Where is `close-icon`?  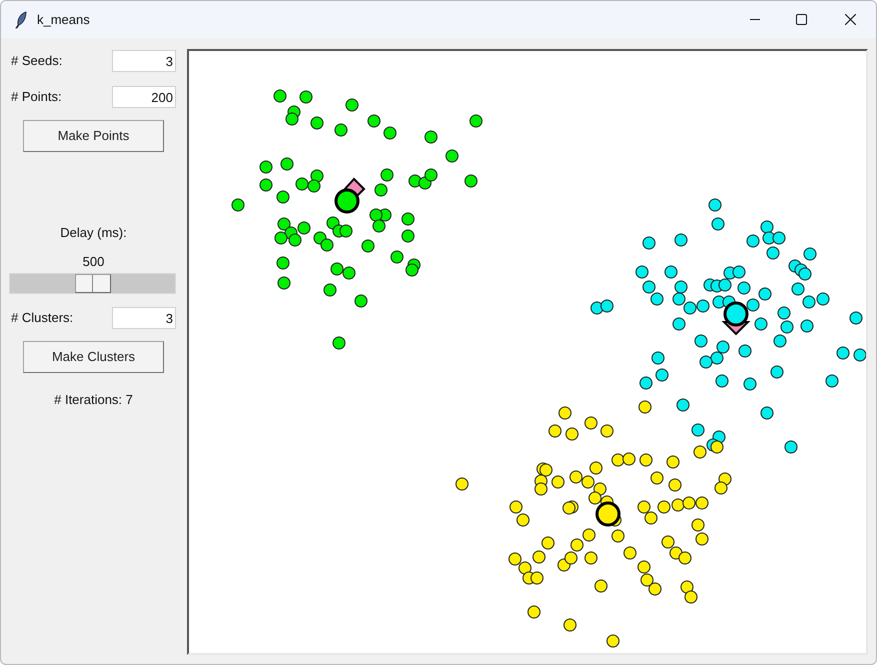 close-icon is located at coordinates (850, 19).